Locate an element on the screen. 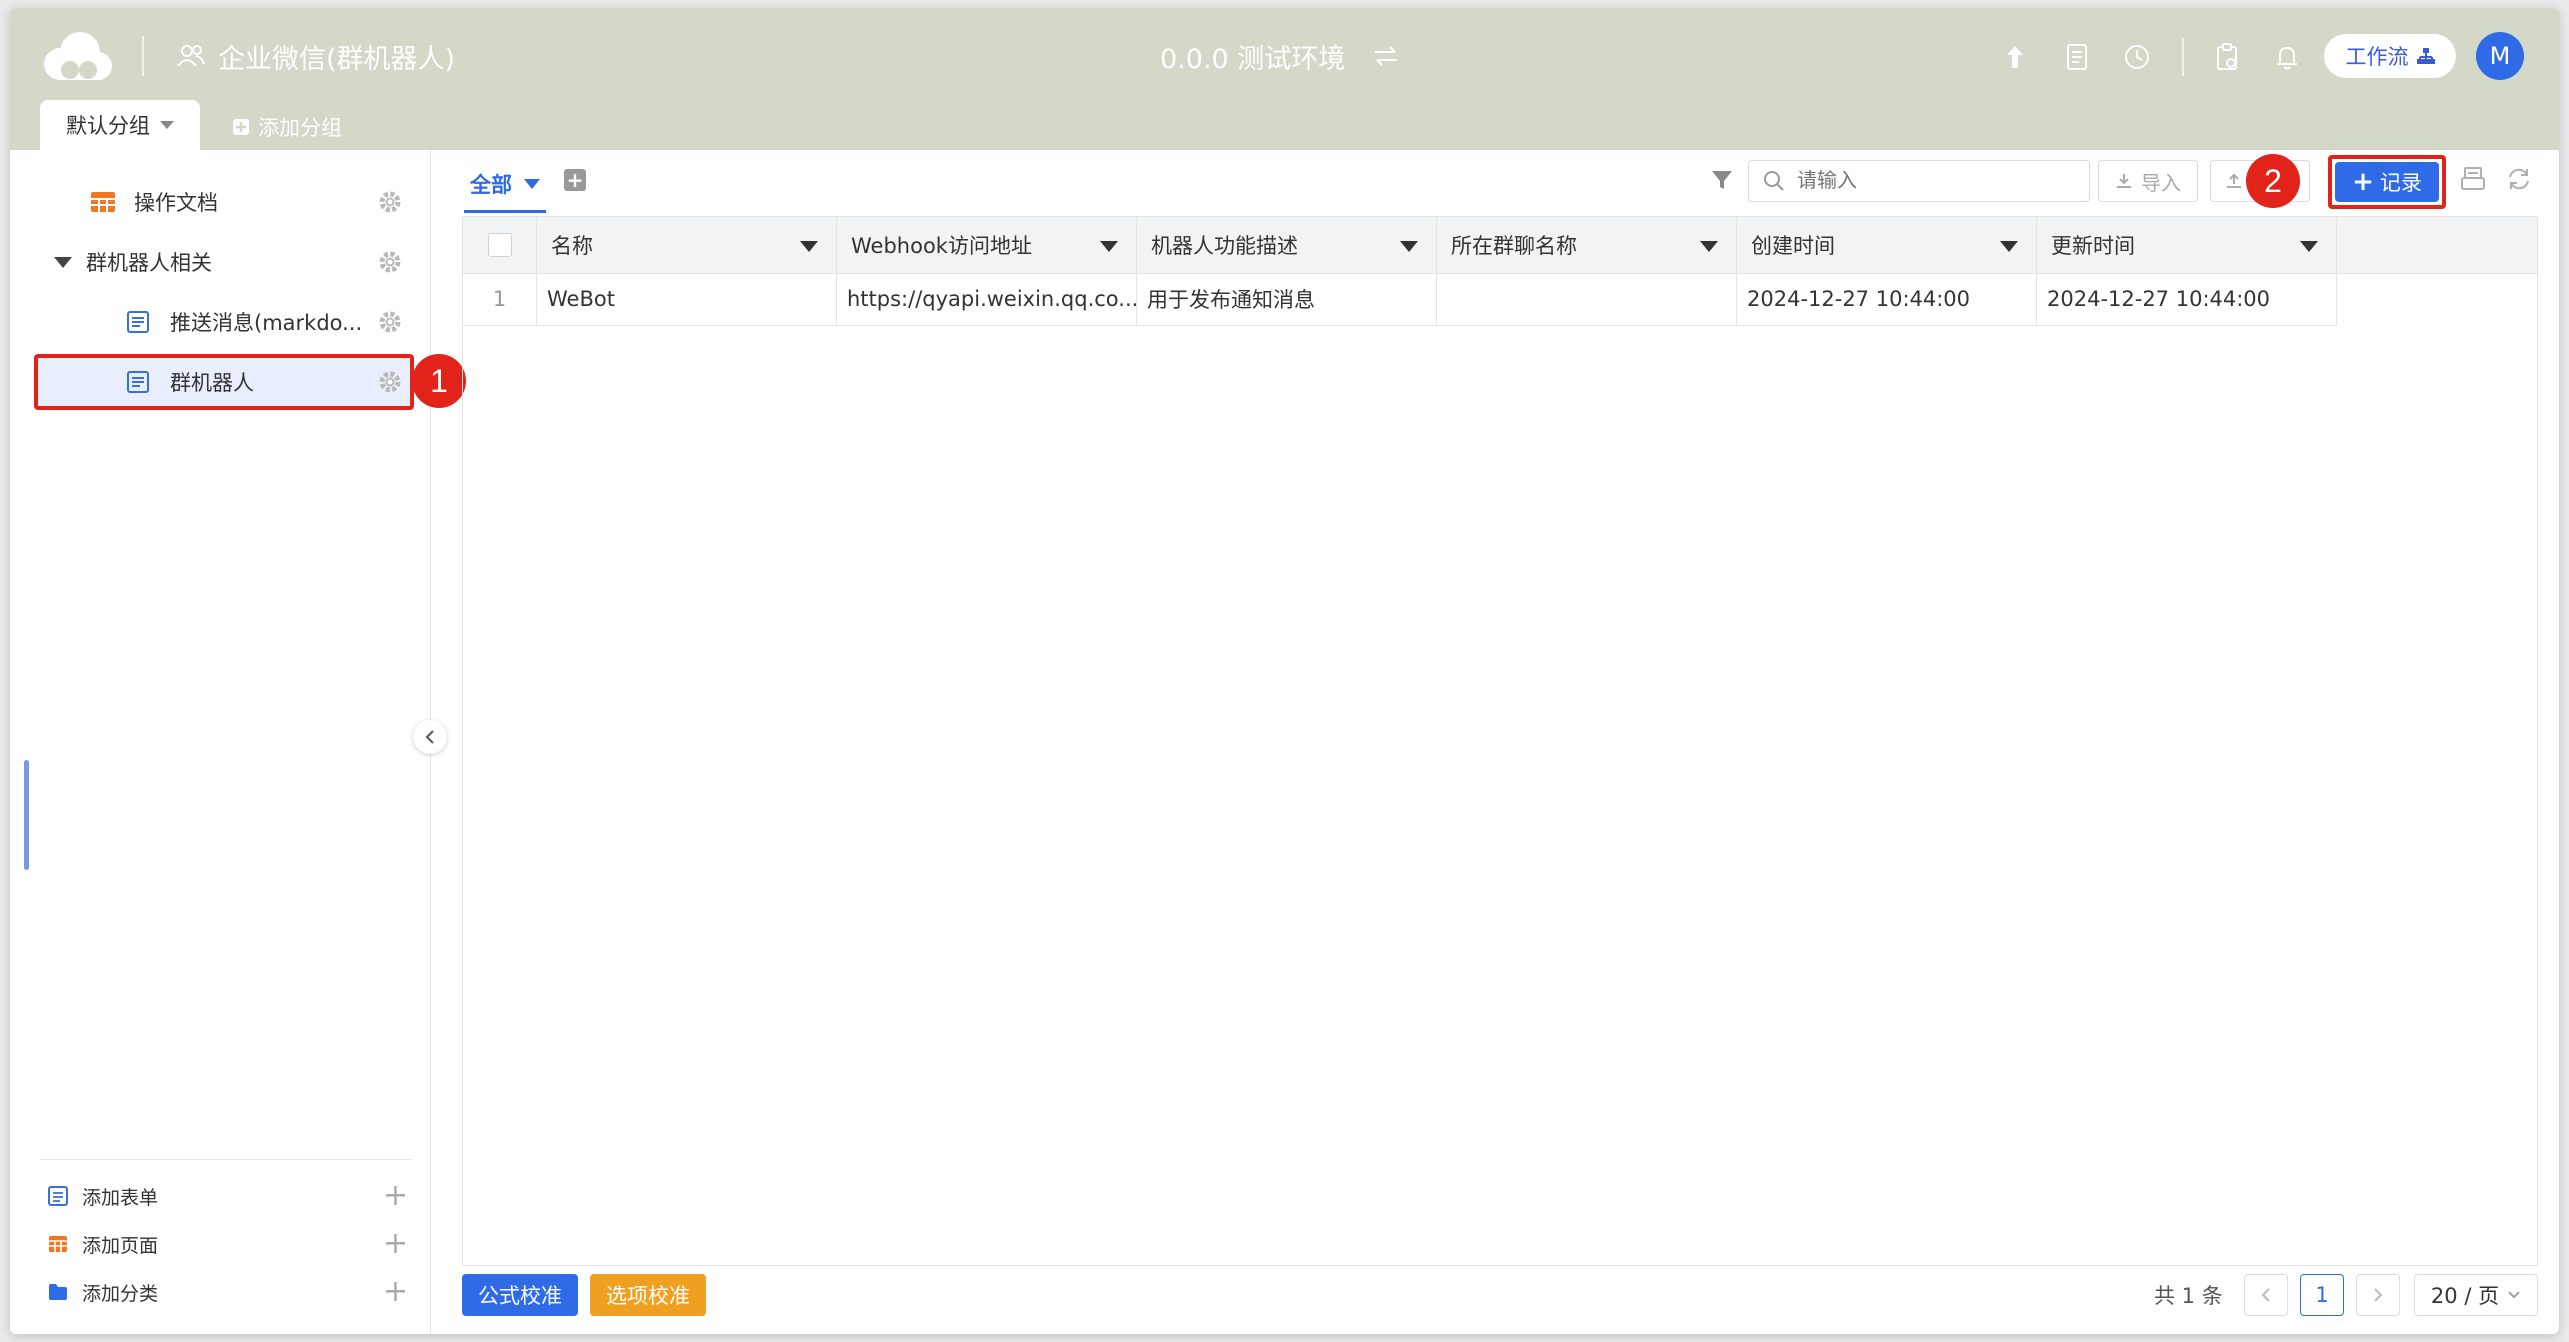  add-group-button: 添加分组 is located at coordinates (287, 127).